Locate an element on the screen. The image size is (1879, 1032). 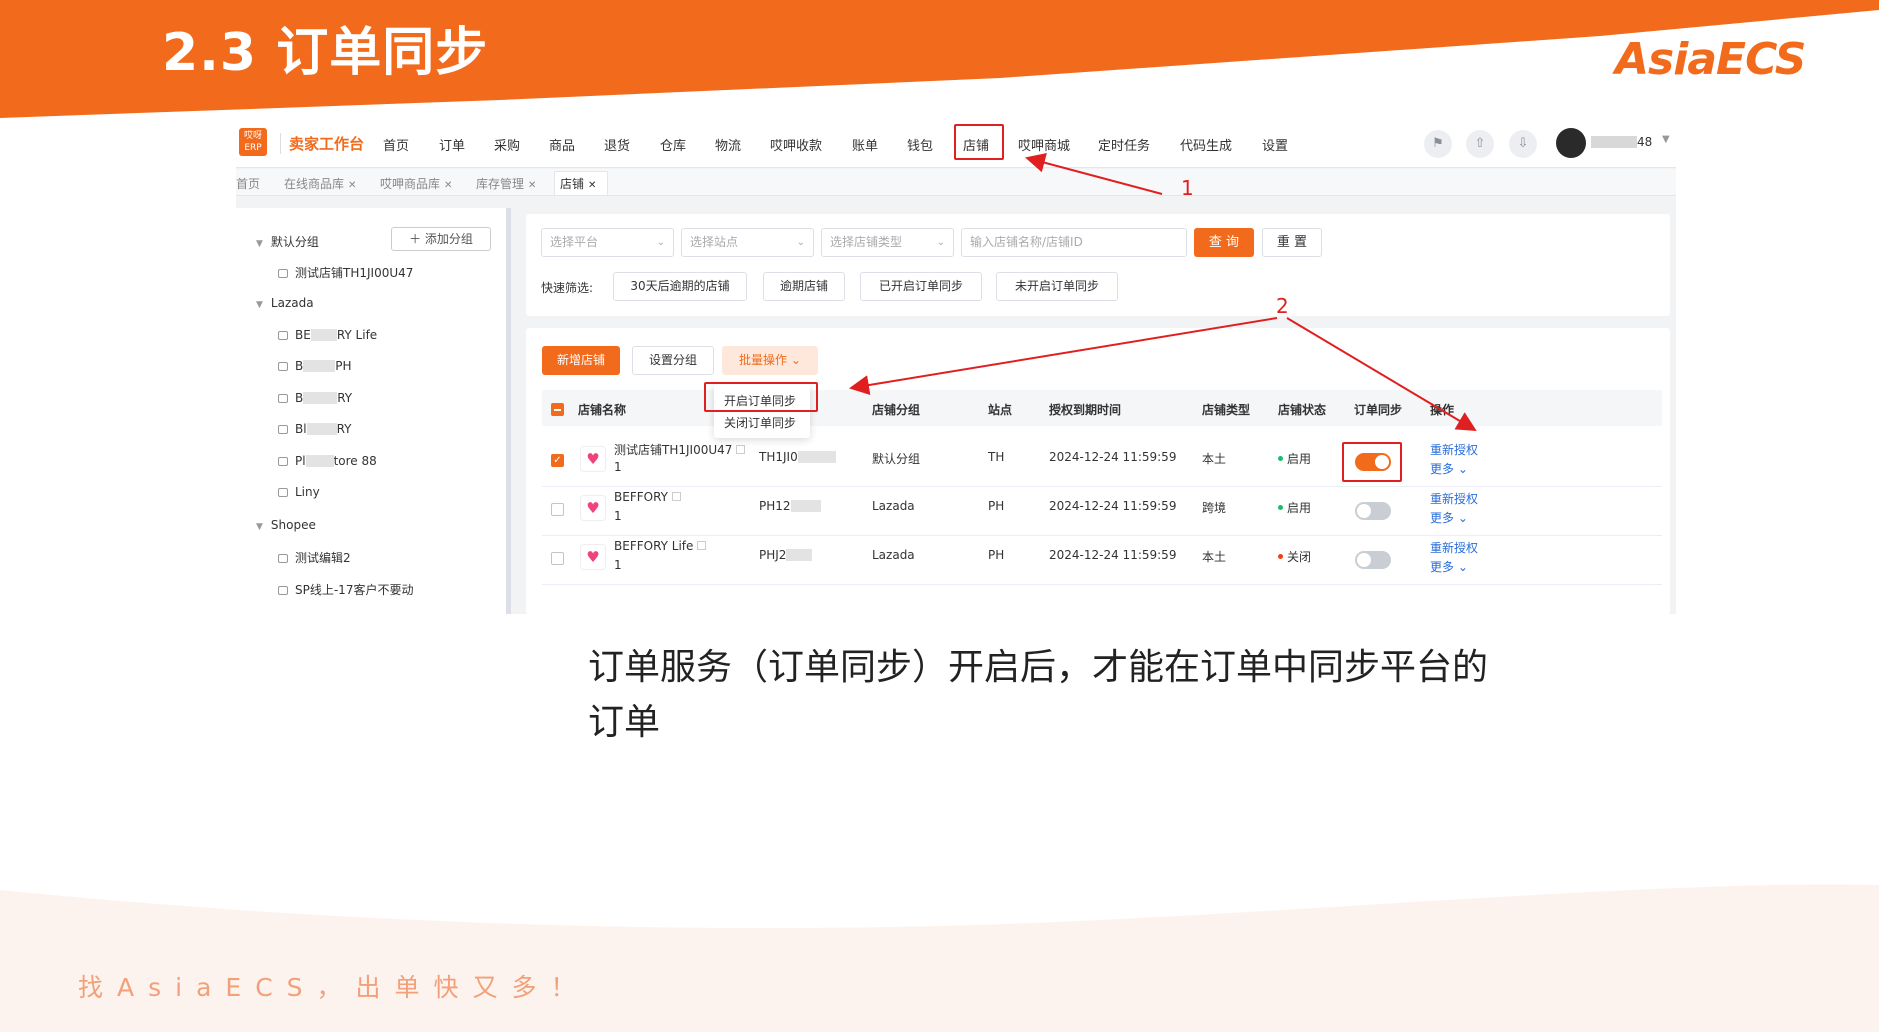
tree-item-shop: SP线上-17客户不要动 is located at coordinates (345, 589).